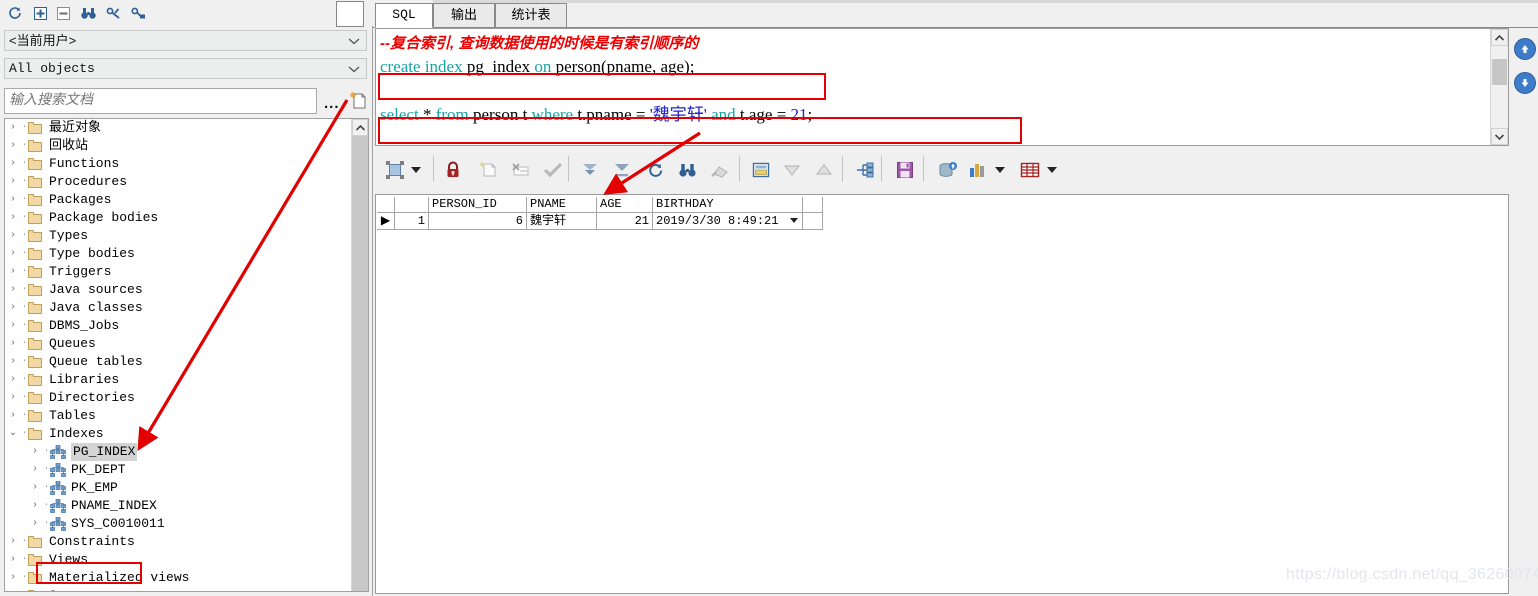  What do you see at coordinates (562, 205) in the screenshot?
I see `grid-column-header: PNAME` at bounding box center [562, 205].